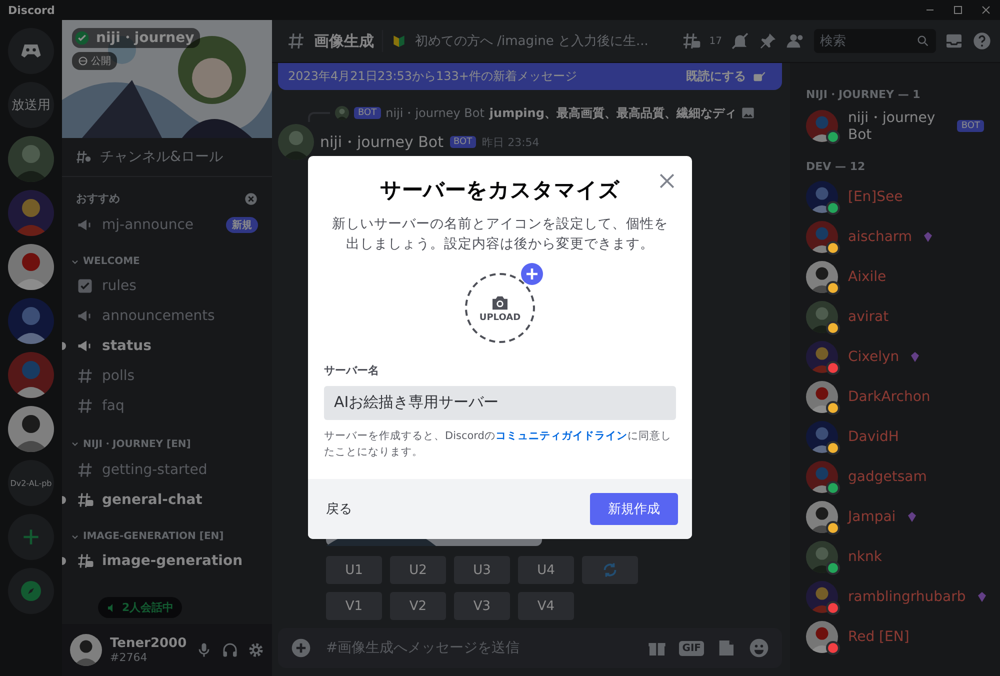  What do you see at coordinates (167, 500) in the screenshot?
I see `channel-item: general-chat` at bounding box center [167, 500].